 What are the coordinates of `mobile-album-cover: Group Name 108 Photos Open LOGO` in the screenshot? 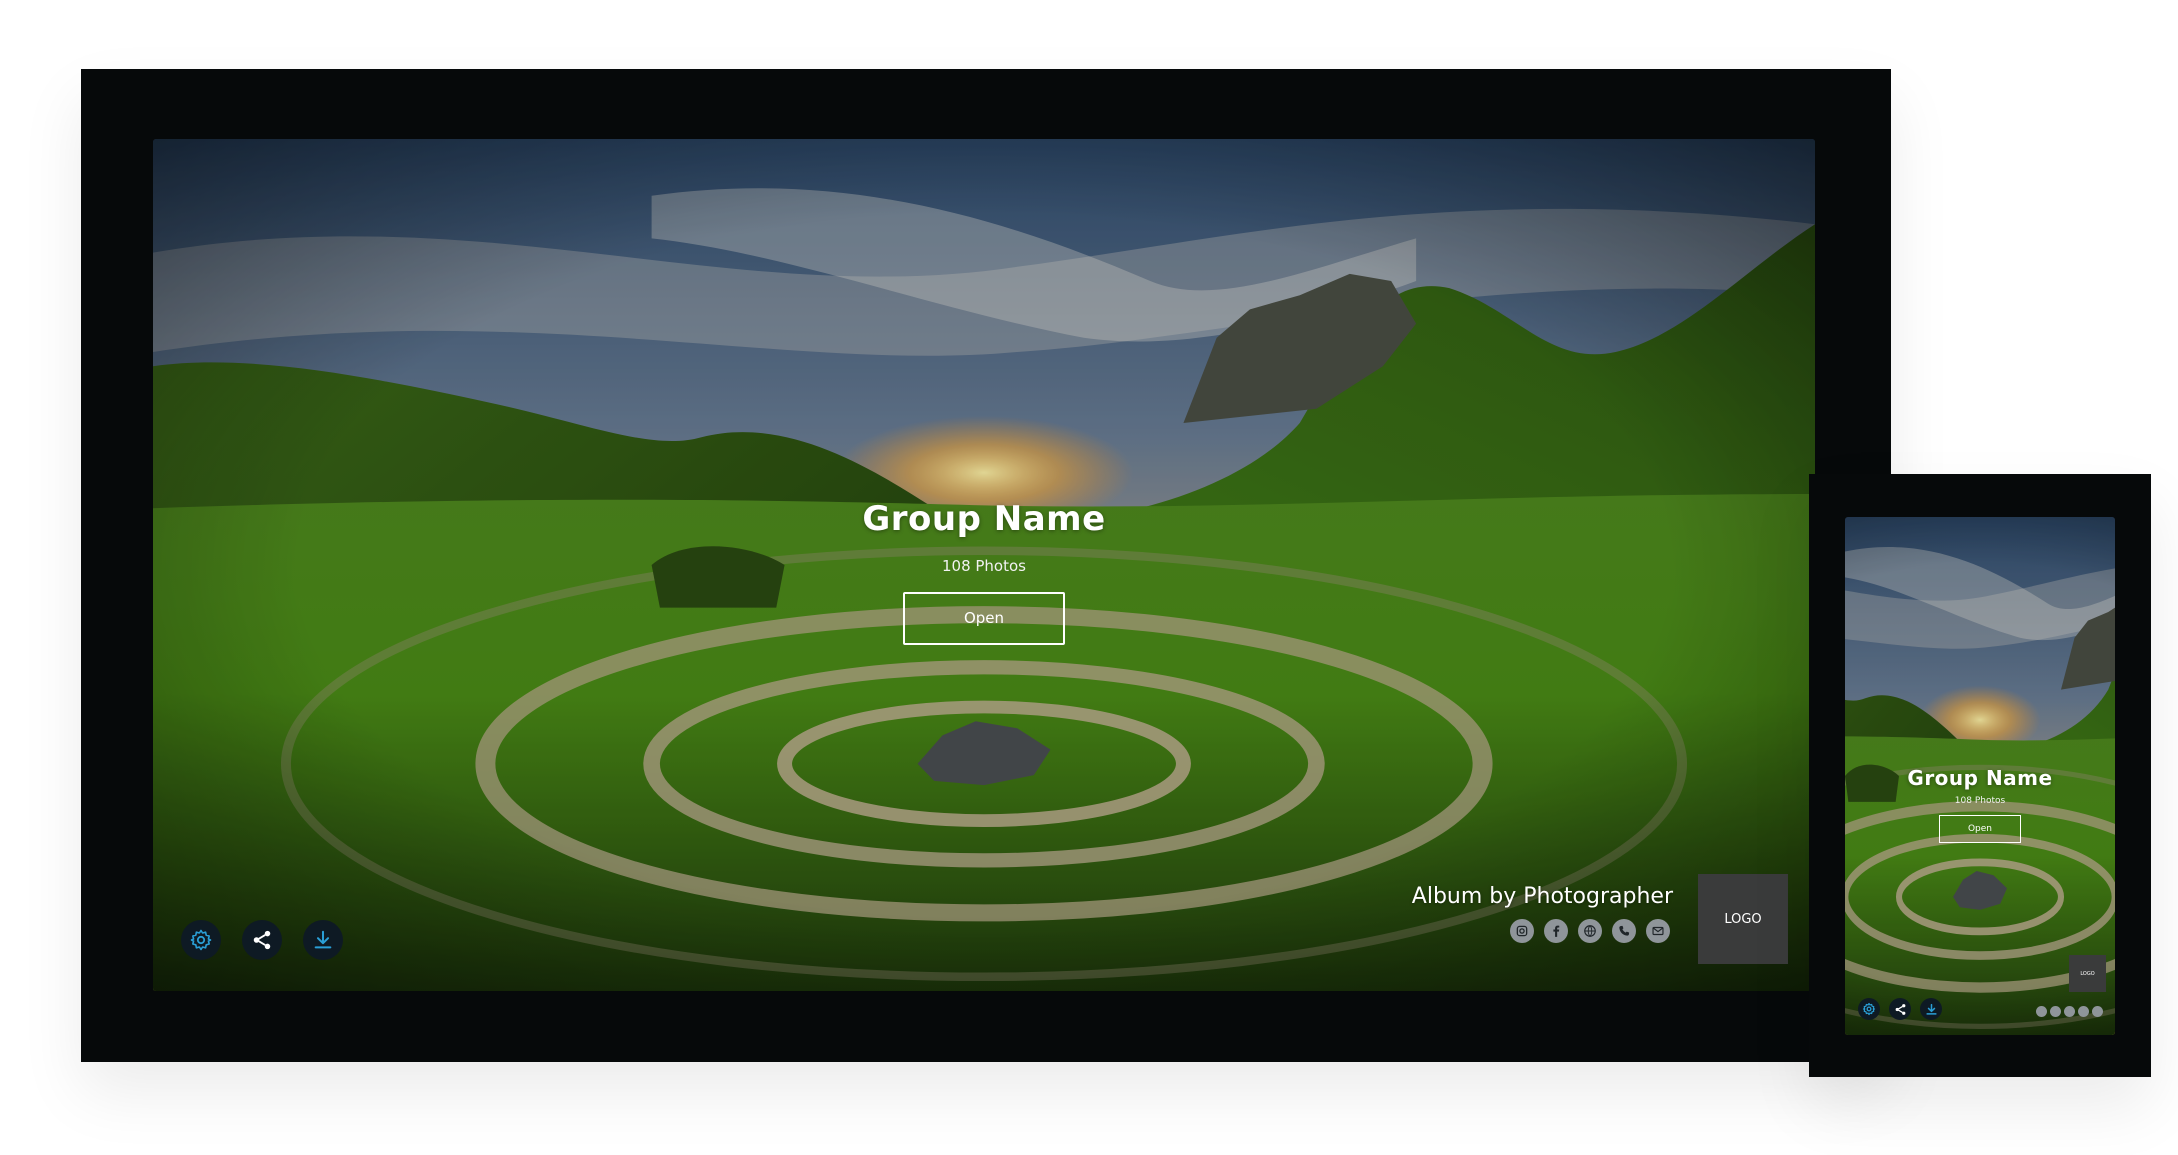 It's located at (1980, 776).